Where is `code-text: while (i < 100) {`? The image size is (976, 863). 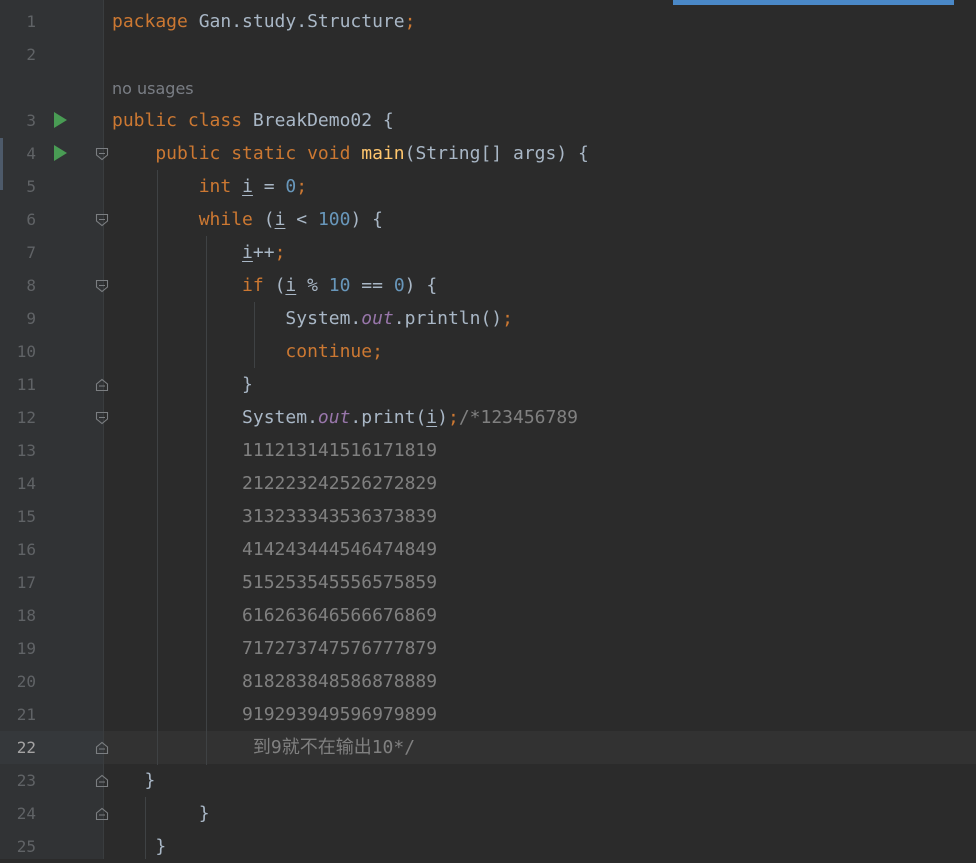
code-text: while (i < 100) { is located at coordinates (247, 219).